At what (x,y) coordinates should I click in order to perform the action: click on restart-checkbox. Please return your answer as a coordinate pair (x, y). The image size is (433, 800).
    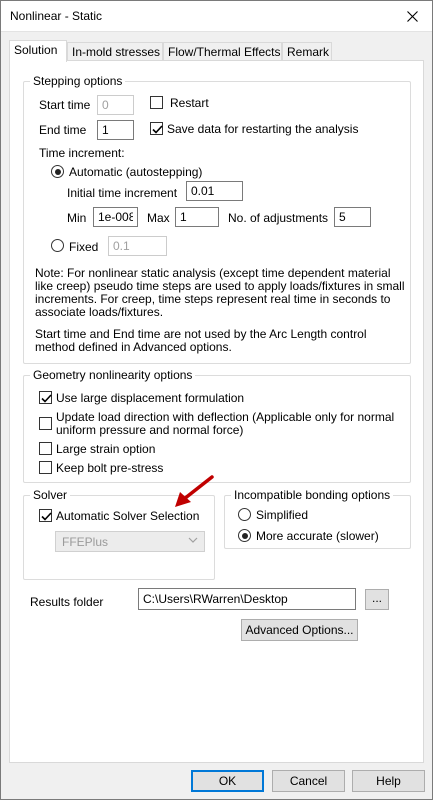
    Looking at the image, I should click on (156, 102).